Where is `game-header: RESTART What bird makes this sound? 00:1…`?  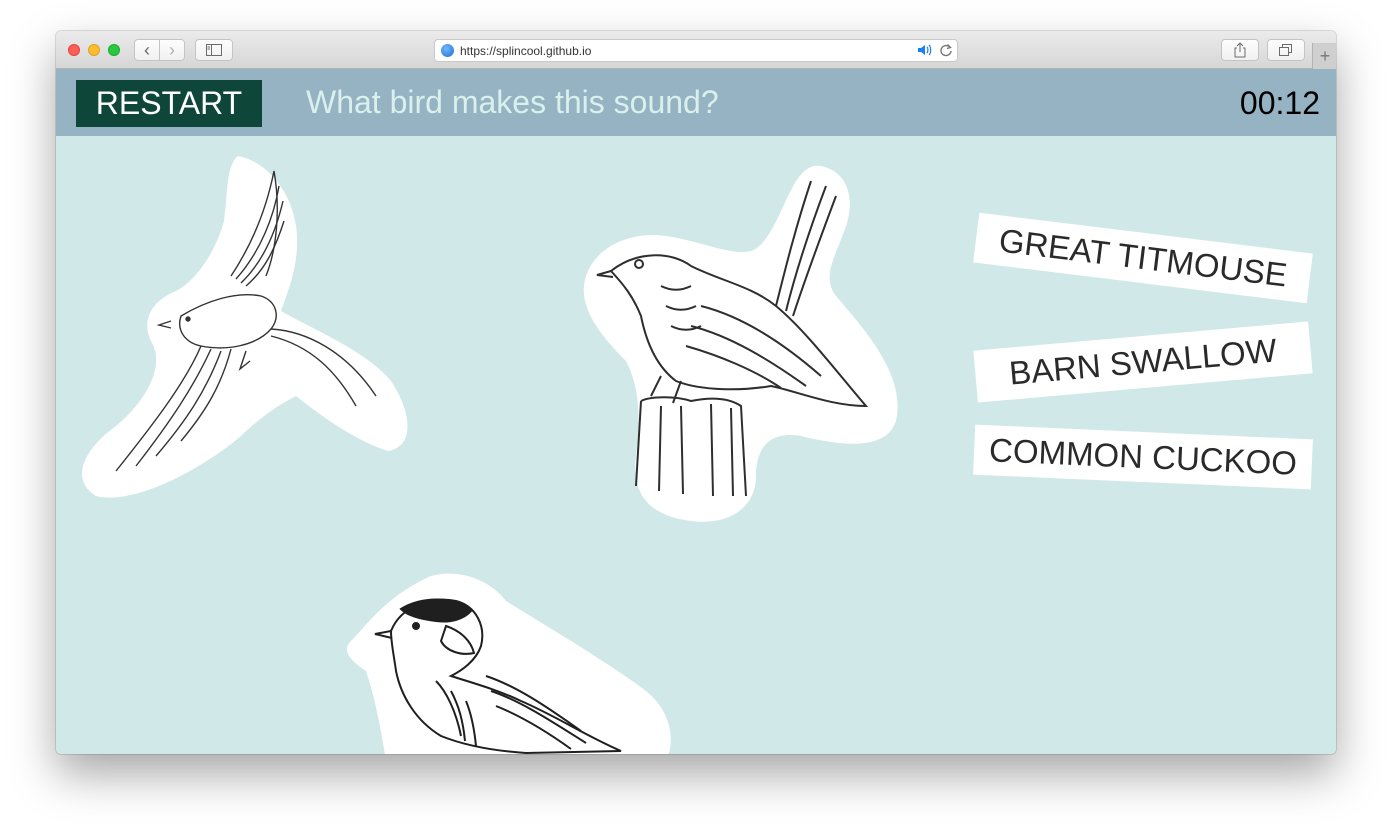 game-header: RESTART What bird makes this sound? 00:1… is located at coordinates (696, 102).